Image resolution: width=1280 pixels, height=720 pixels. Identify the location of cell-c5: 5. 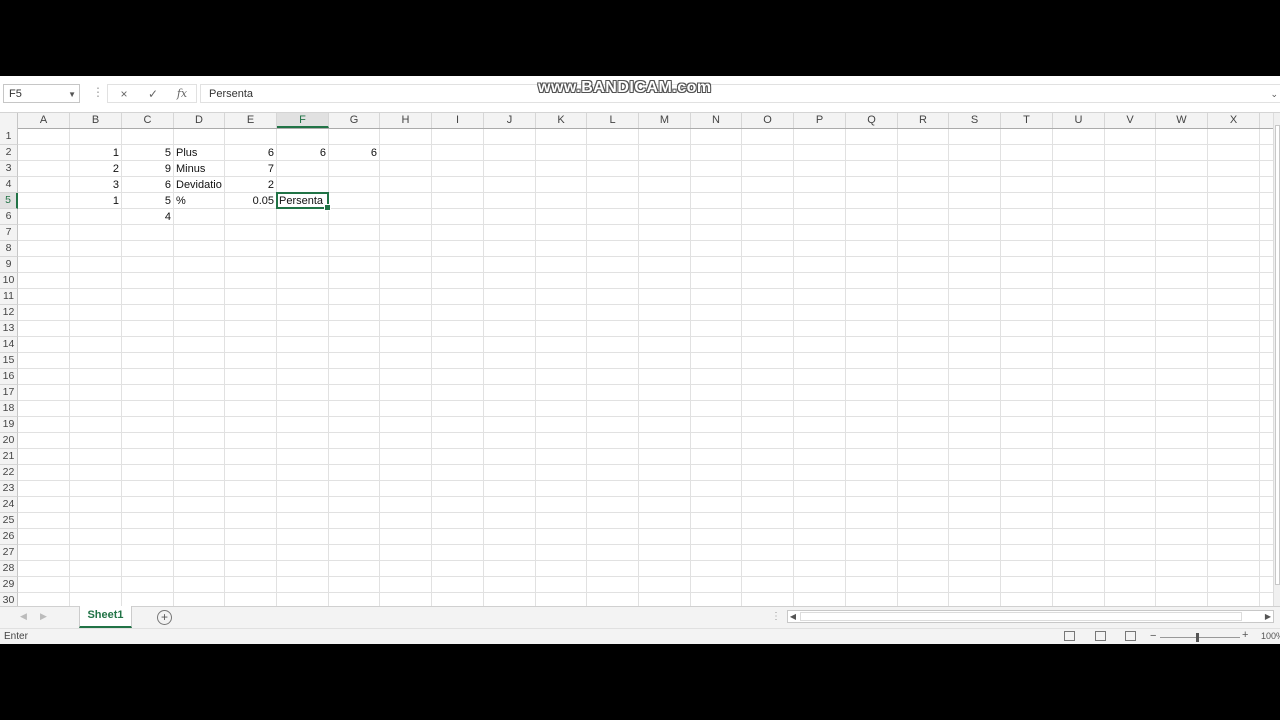
(148, 201).